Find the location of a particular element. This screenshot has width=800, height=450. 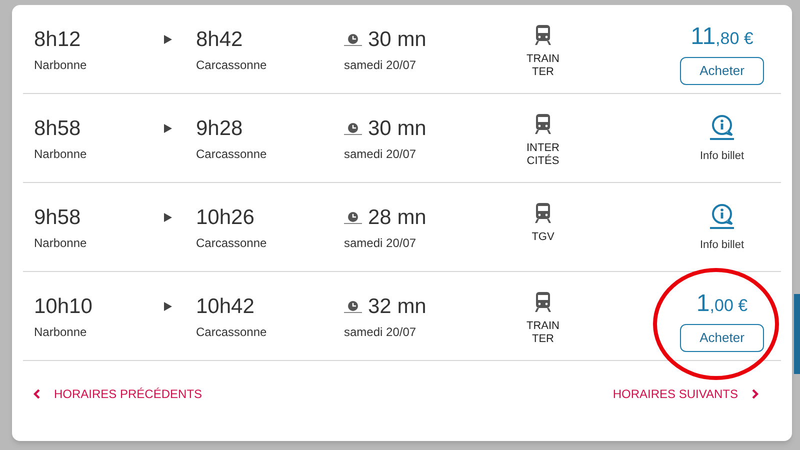

train-type: CITÉS is located at coordinates (543, 161).